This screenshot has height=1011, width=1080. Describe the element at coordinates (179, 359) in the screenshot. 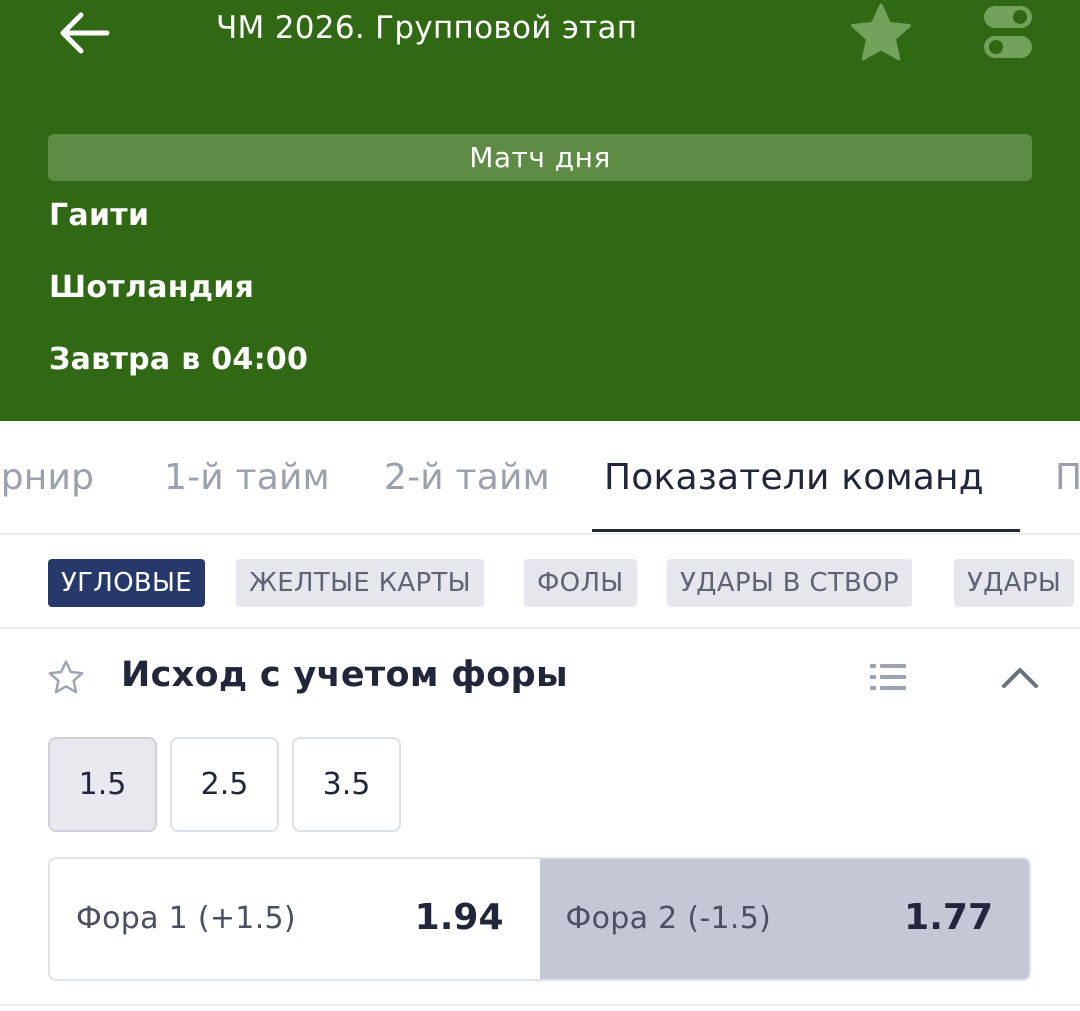

I see `match-start-time: Завтра в 04:00` at that location.